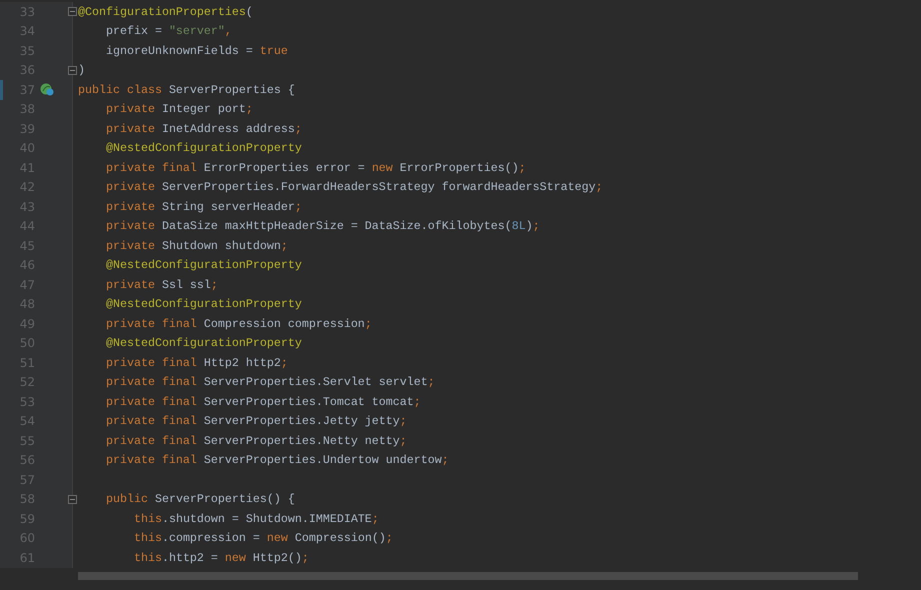 The height and width of the screenshot is (590, 921). Describe the element at coordinates (186, 90) in the screenshot. I see `code-line: public class ServerProperties {` at that location.